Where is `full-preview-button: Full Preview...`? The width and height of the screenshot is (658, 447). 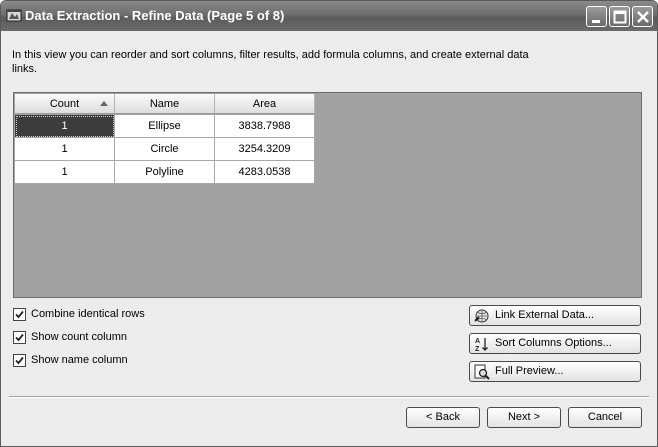 full-preview-button: Full Preview... is located at coordinates (555, 371).